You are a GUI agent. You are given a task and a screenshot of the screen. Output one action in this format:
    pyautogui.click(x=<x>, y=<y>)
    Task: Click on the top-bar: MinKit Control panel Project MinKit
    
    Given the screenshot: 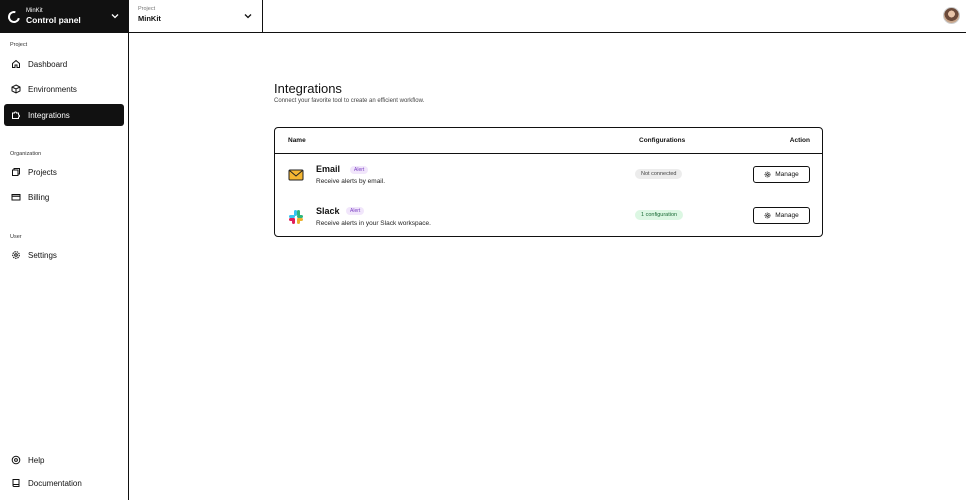 What is the action you would take?
    pyautogui.click(x=483, y=16)
    